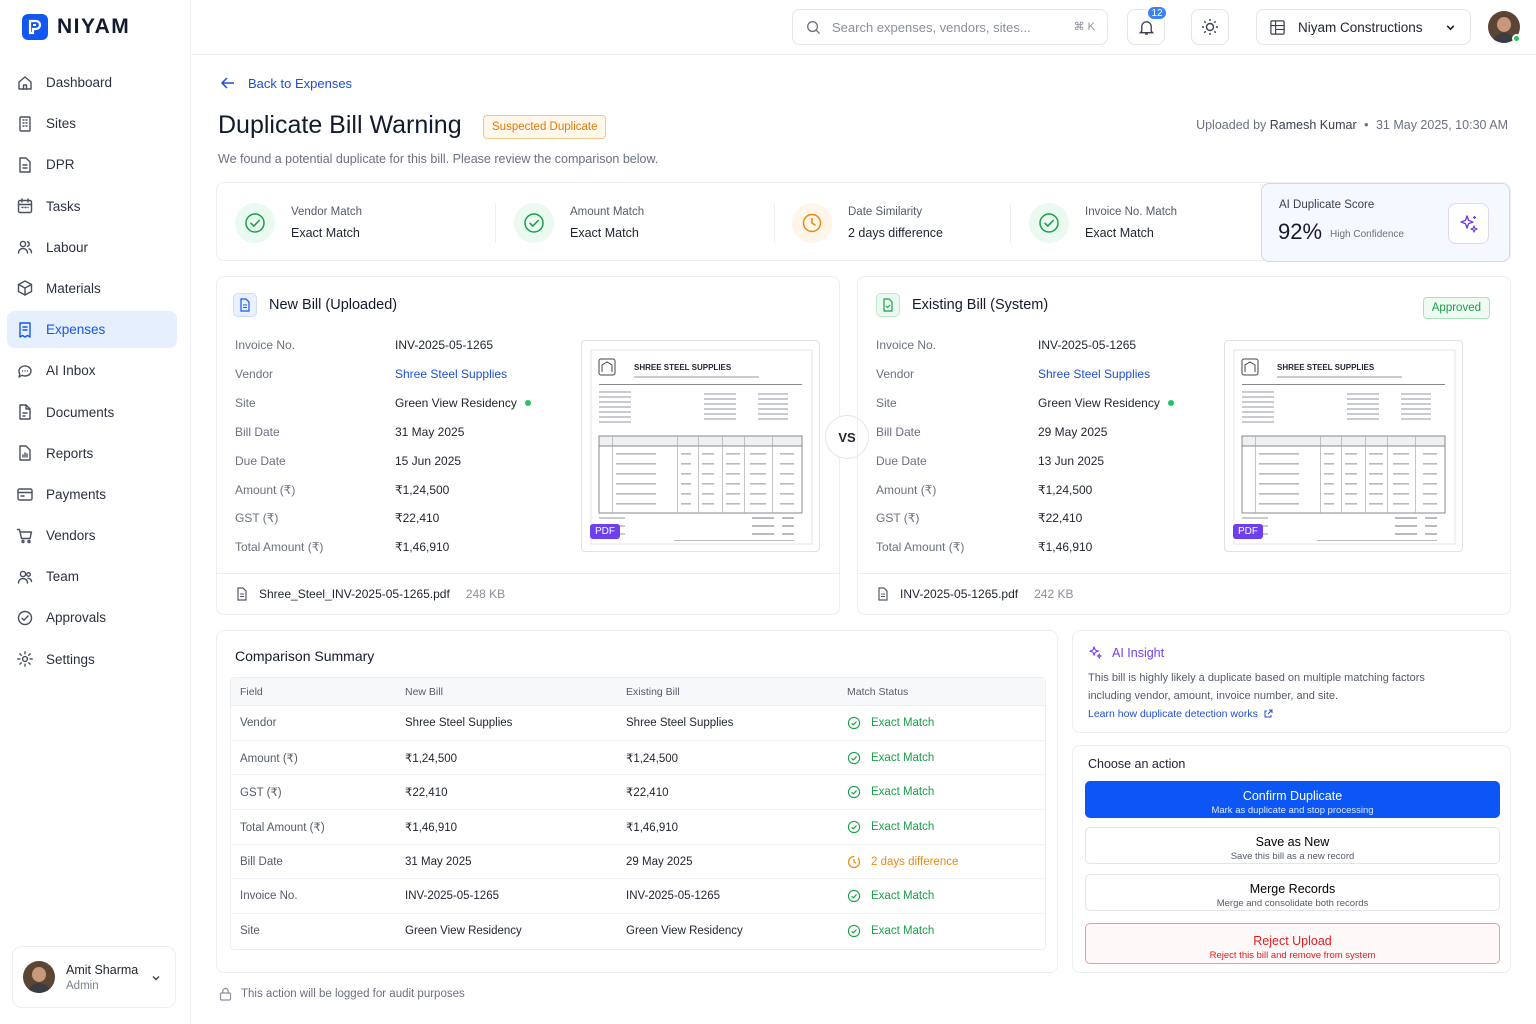 This screenshot has height=1024, width=1536. What do you see at coordinates (1180, 714) in the screenshot?
I see `learn-more-link: Learn how duplicate detection works` at bounding box center [1180, 714].